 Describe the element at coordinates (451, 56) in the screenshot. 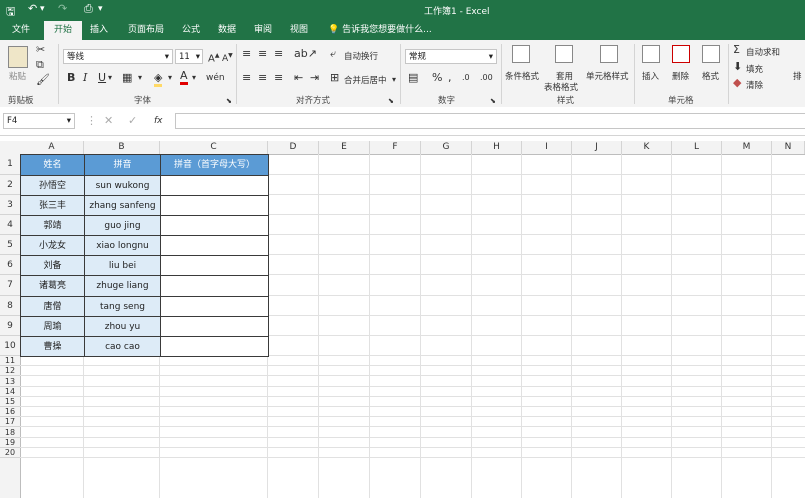

I see `number-format-select: 常规 ▾` at that location.